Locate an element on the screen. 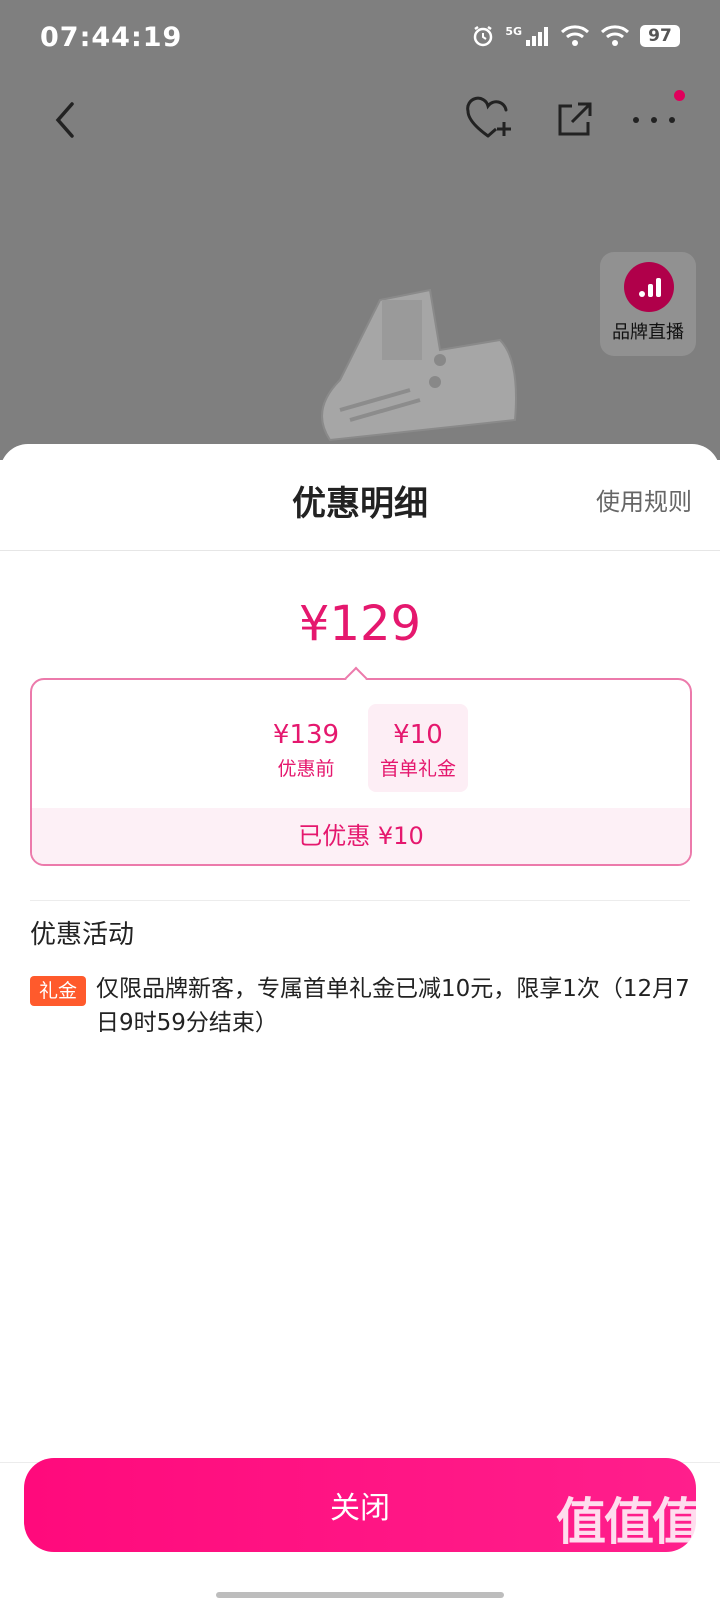 This screenshot has height=1600, width=720. gift-label: 首单礼金 is located at coordinates (417, 769).